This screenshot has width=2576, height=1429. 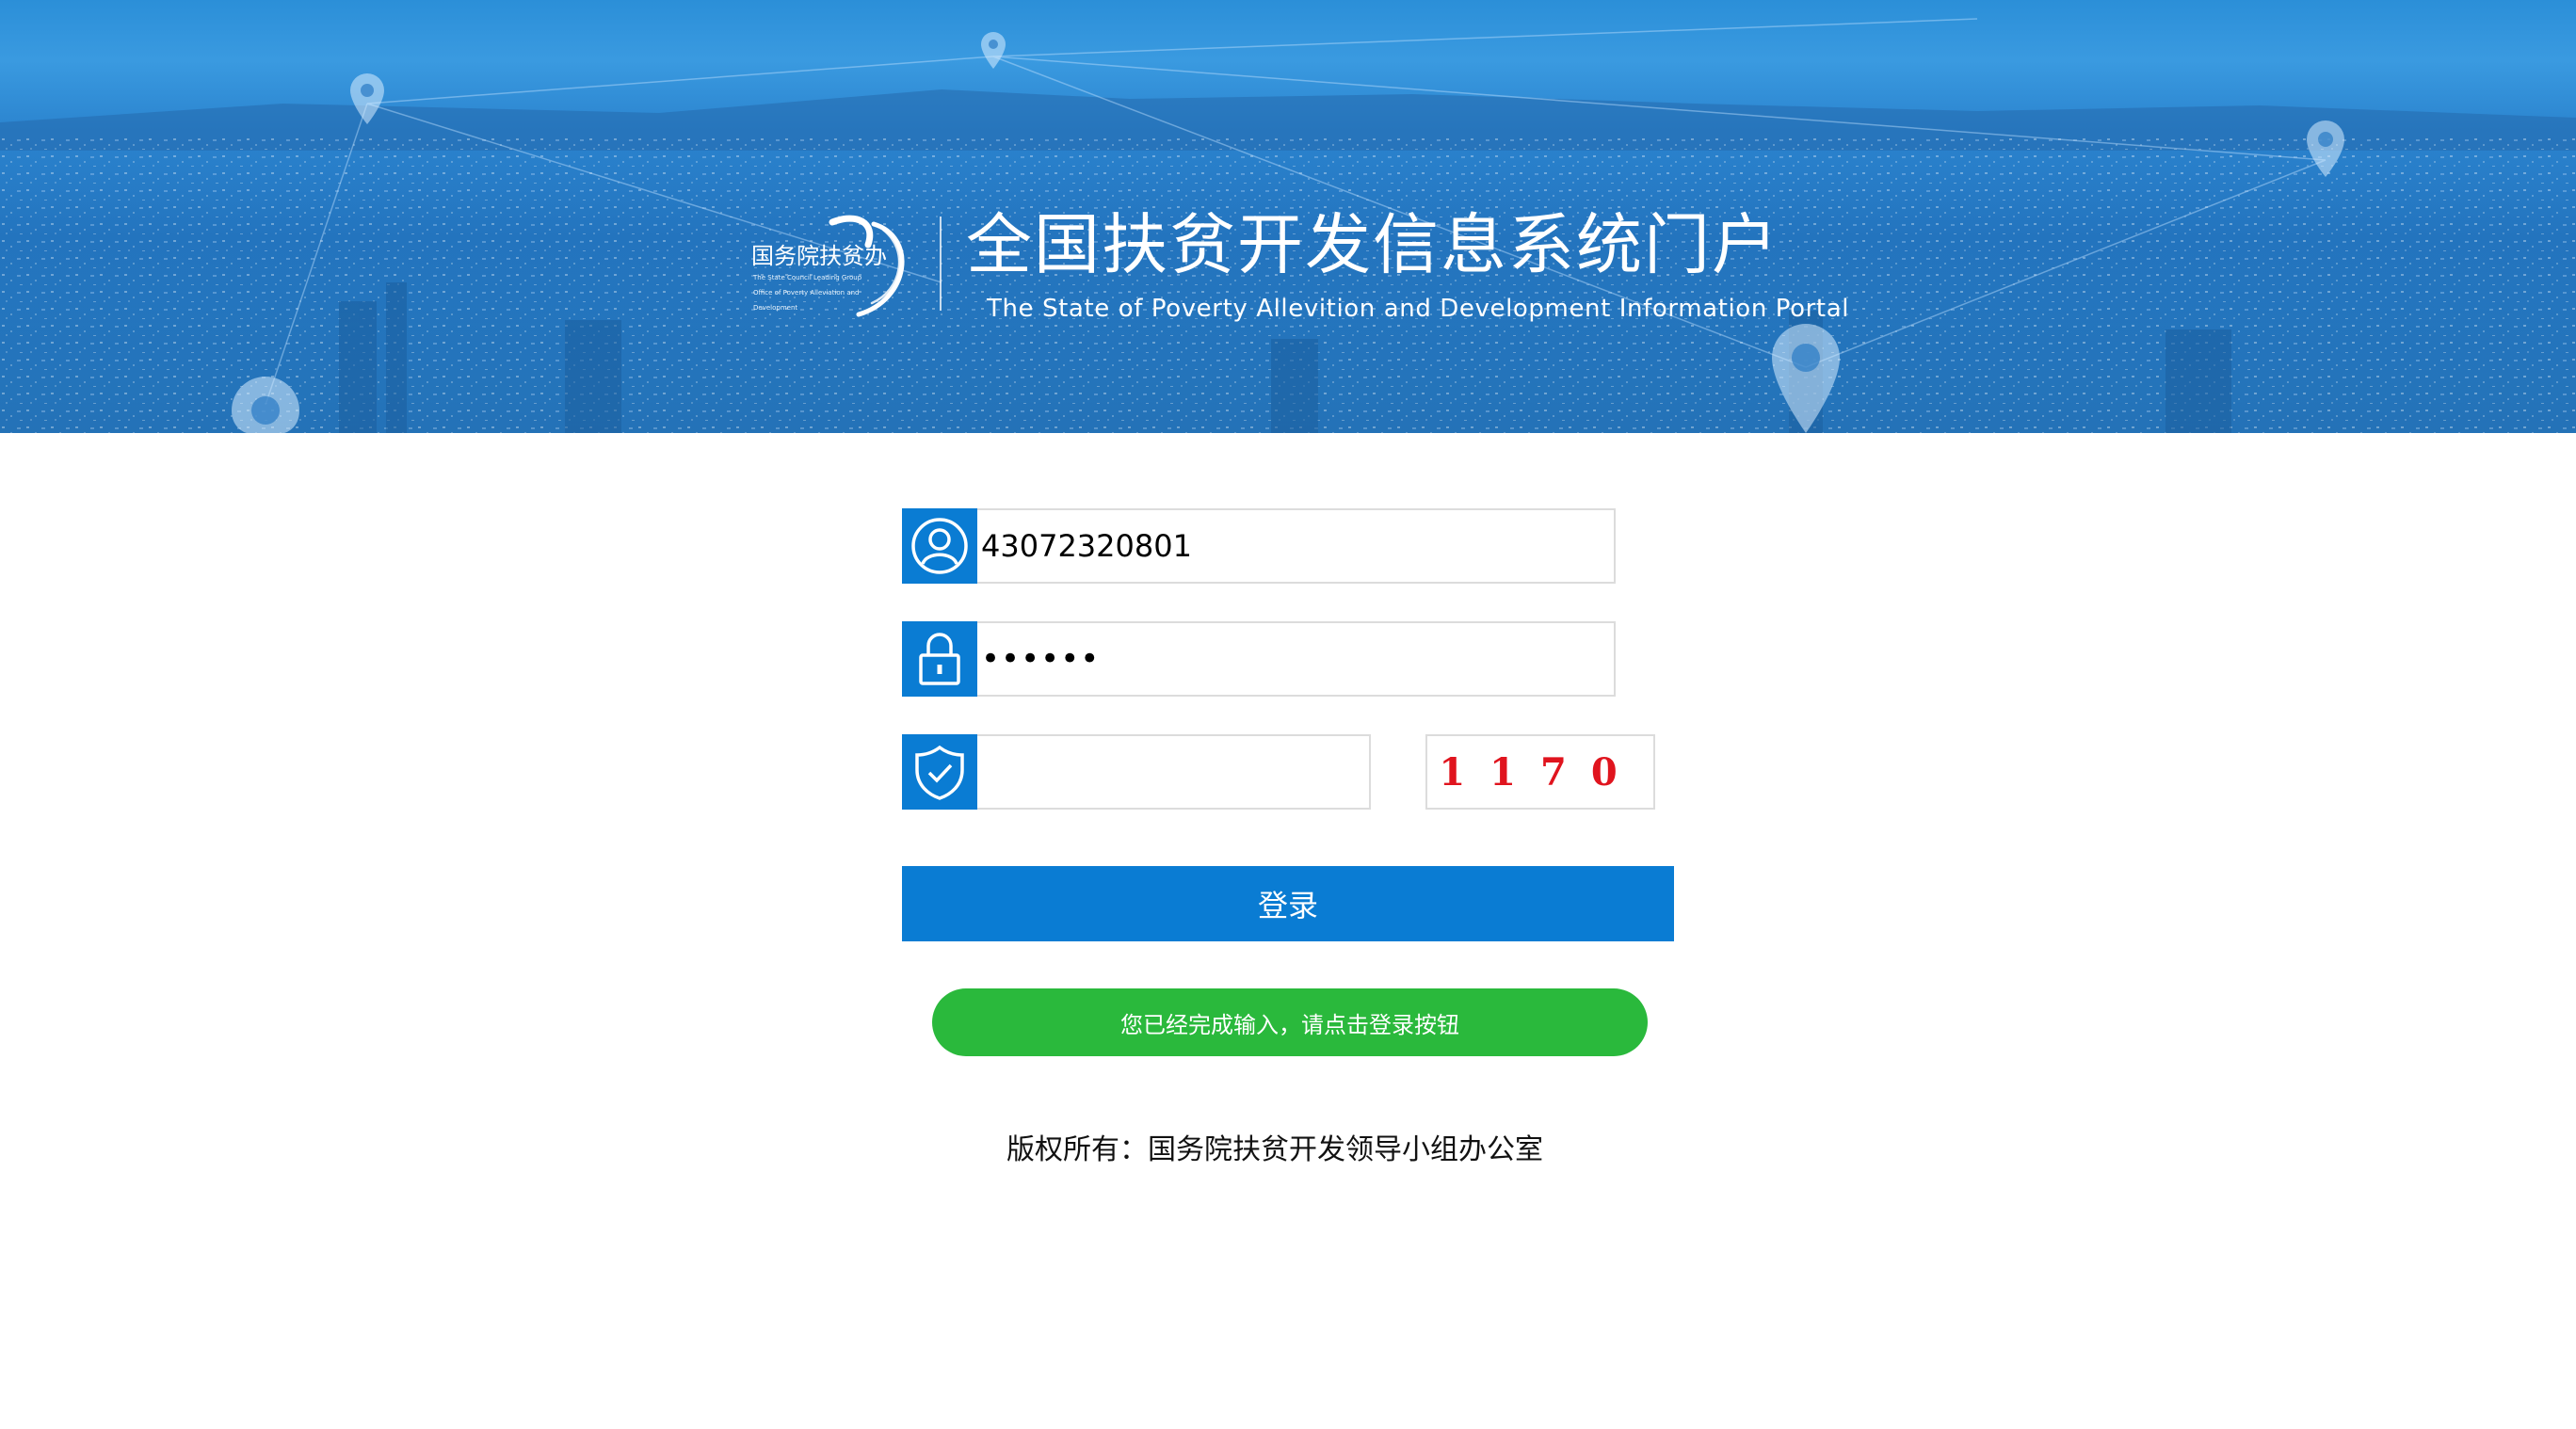 I want to click on shield-check-icon, so click(x=939, y=772).